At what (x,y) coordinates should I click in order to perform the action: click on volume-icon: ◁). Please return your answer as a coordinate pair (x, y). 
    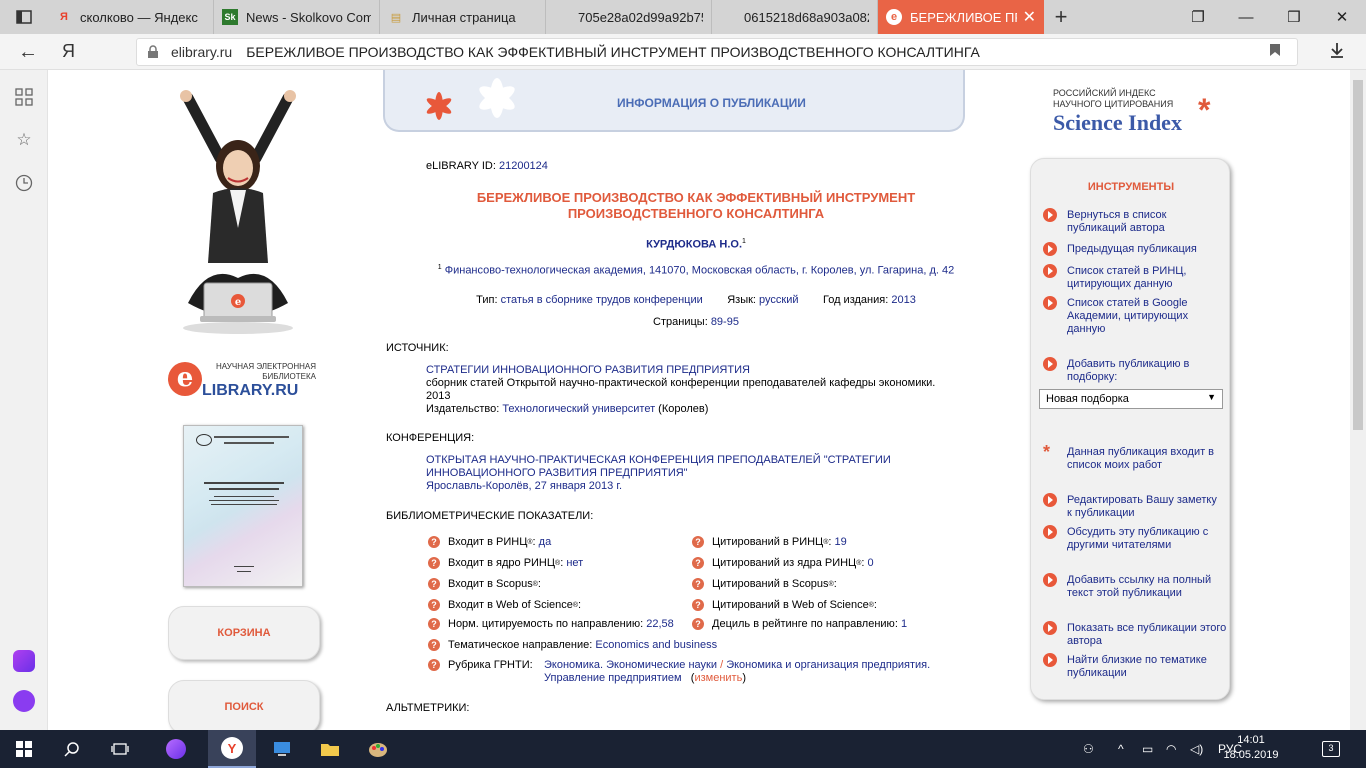
    Looking at the image, I should click on (1196, 749).